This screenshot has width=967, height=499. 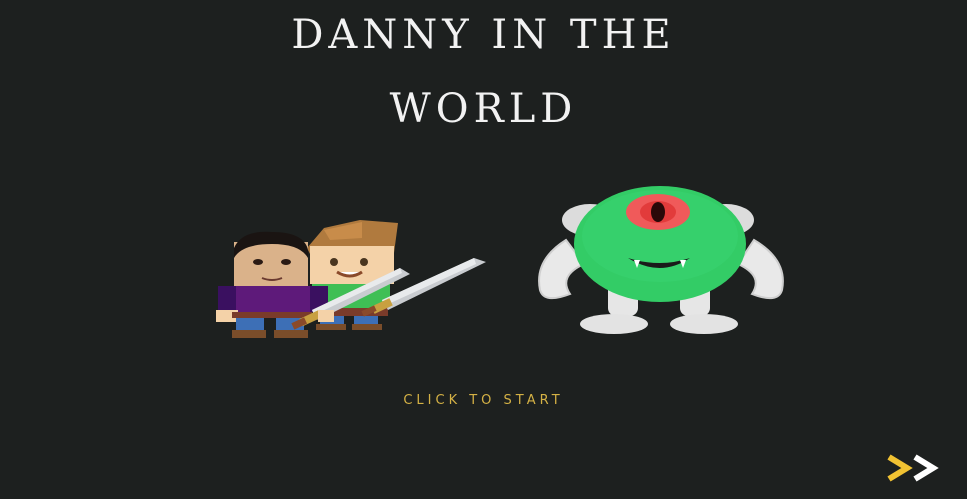 What do you see at coordinates (483, 109) in the screenshot?
I see `game-title-line-2: WORLD` at bounding box center [483, 109].